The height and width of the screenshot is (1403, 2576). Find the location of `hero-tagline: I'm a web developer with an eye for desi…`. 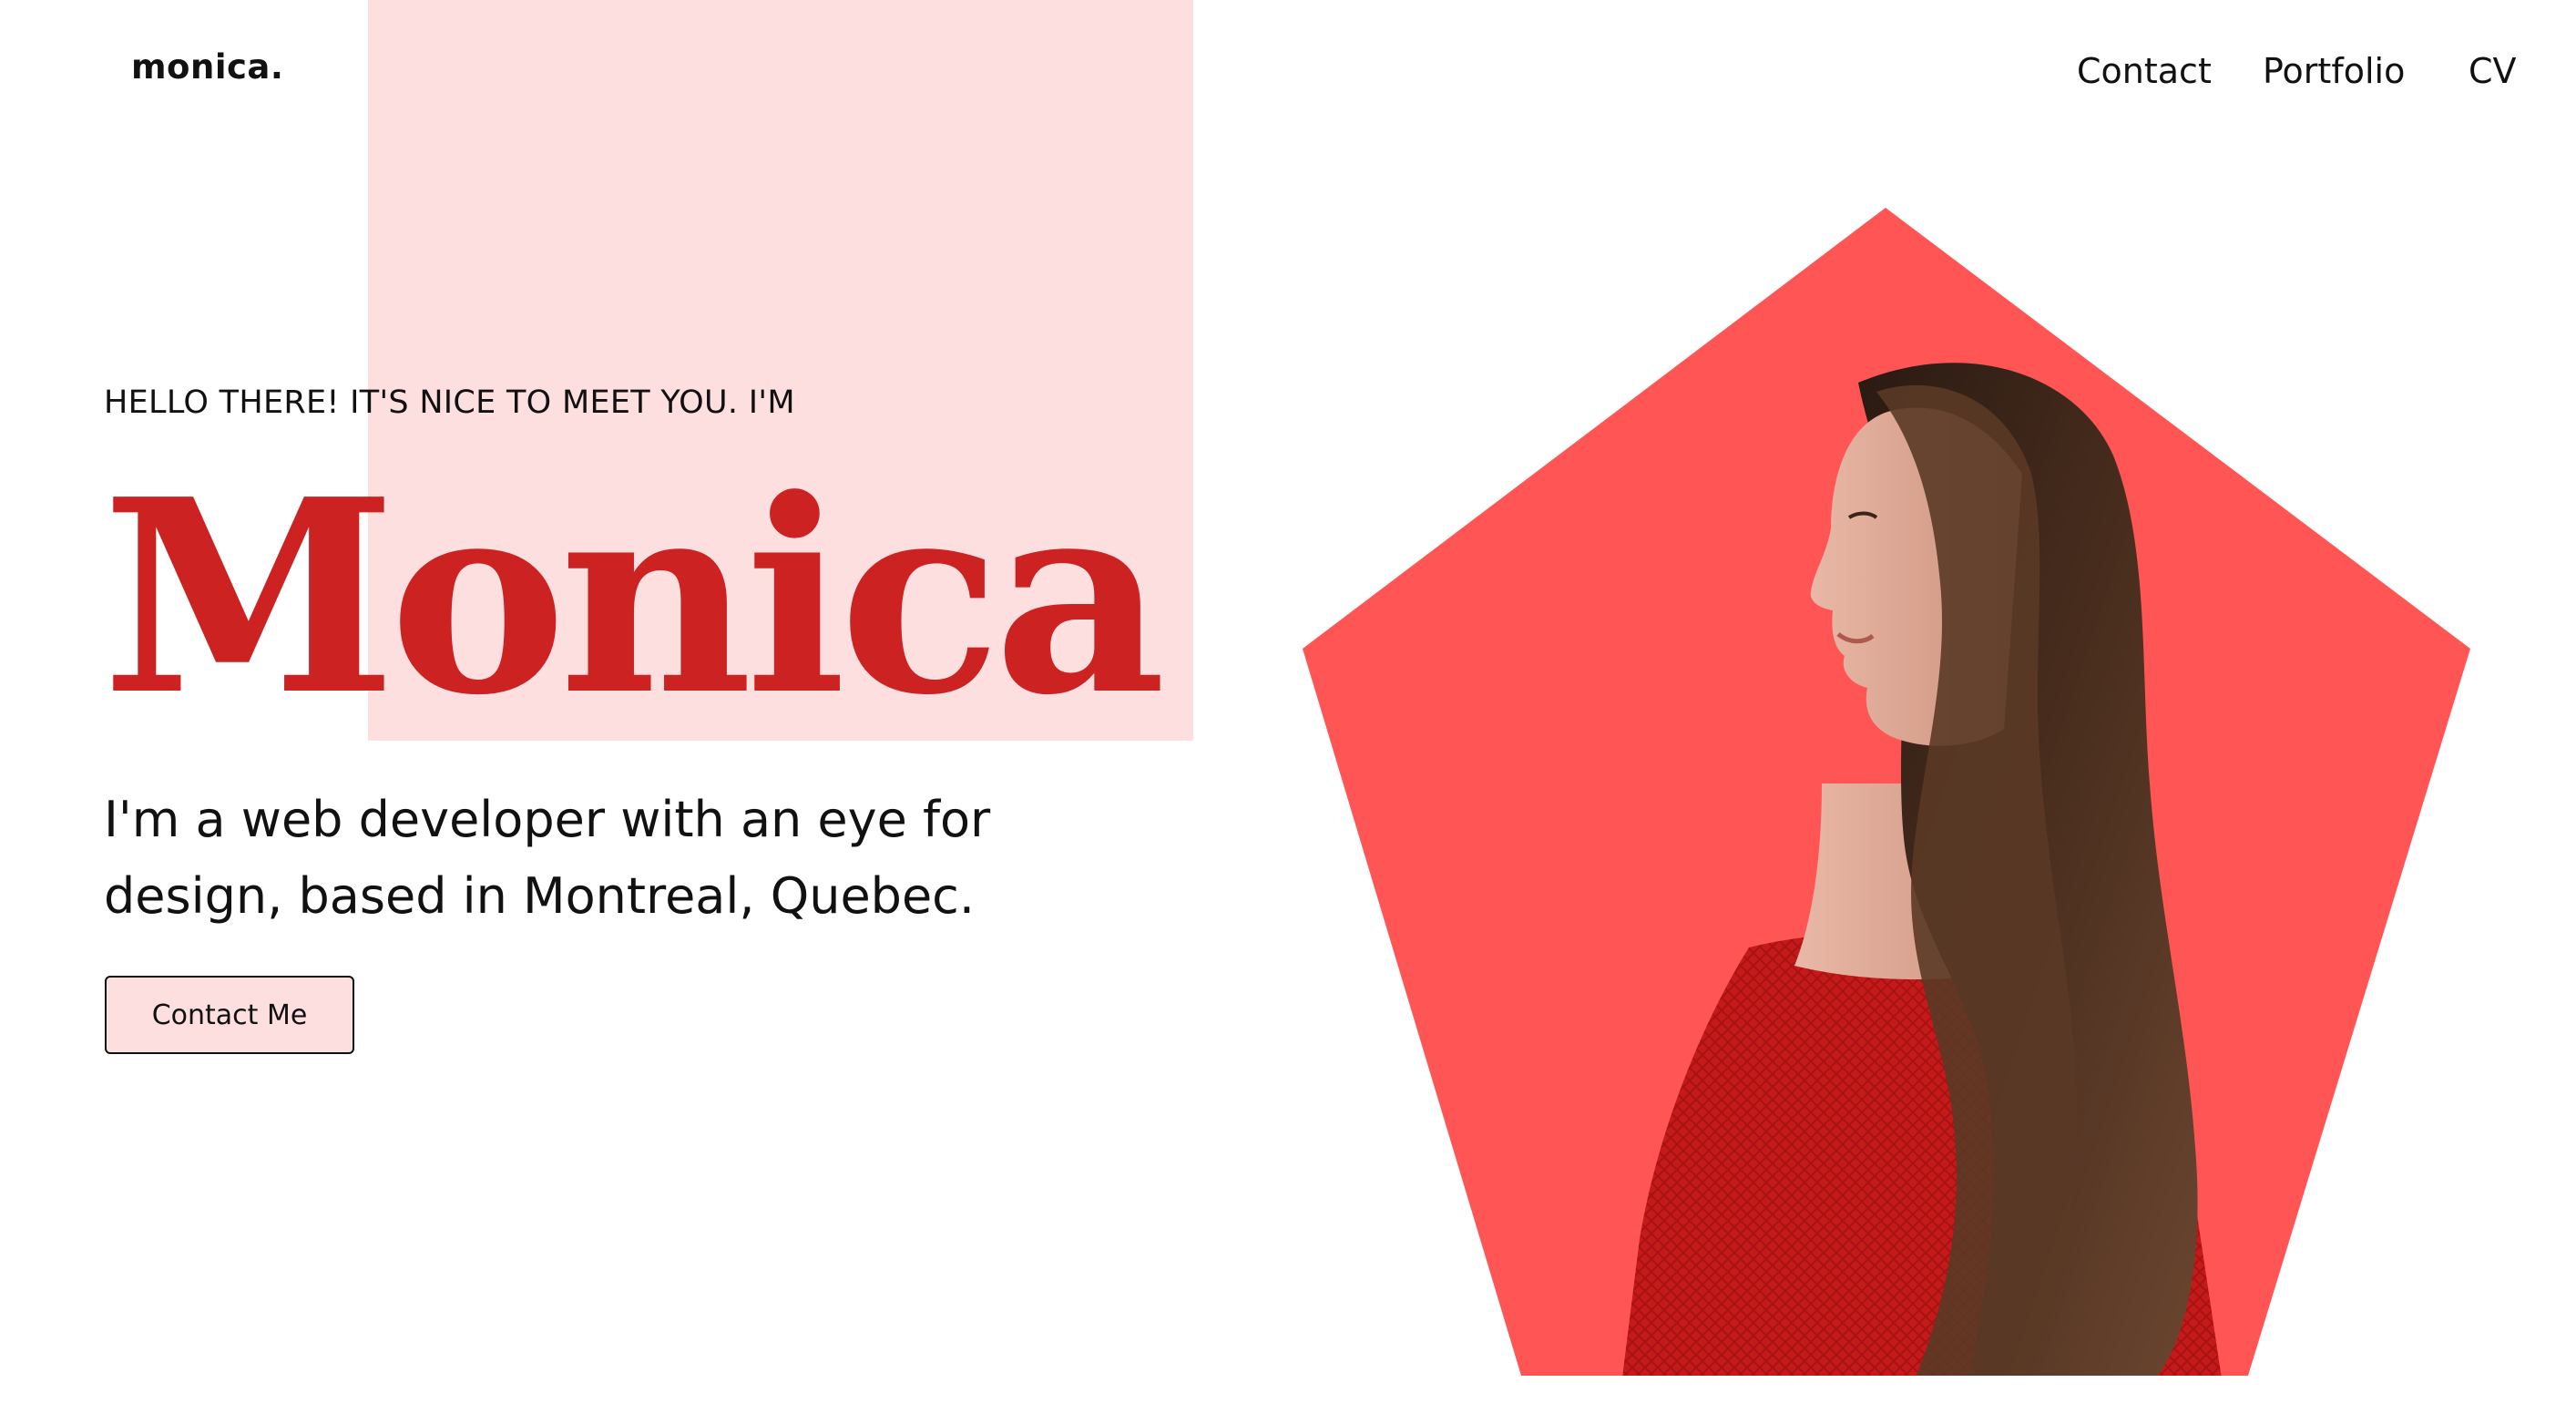

hero-tagline: I'm a web developer with an eye for desi… is located at coordinates (547, 858).